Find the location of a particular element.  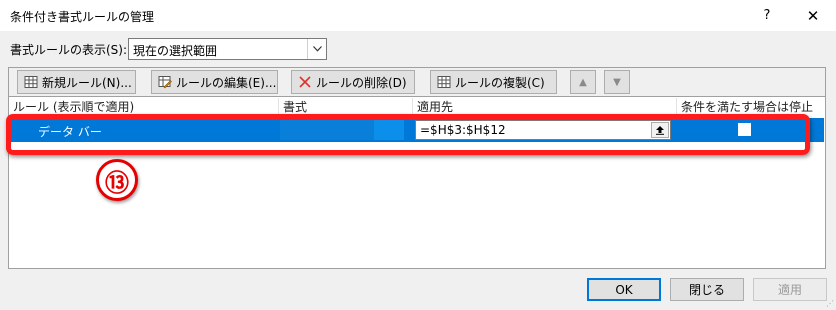

column-header-format: 書式 is located at coordinates (346, 106).